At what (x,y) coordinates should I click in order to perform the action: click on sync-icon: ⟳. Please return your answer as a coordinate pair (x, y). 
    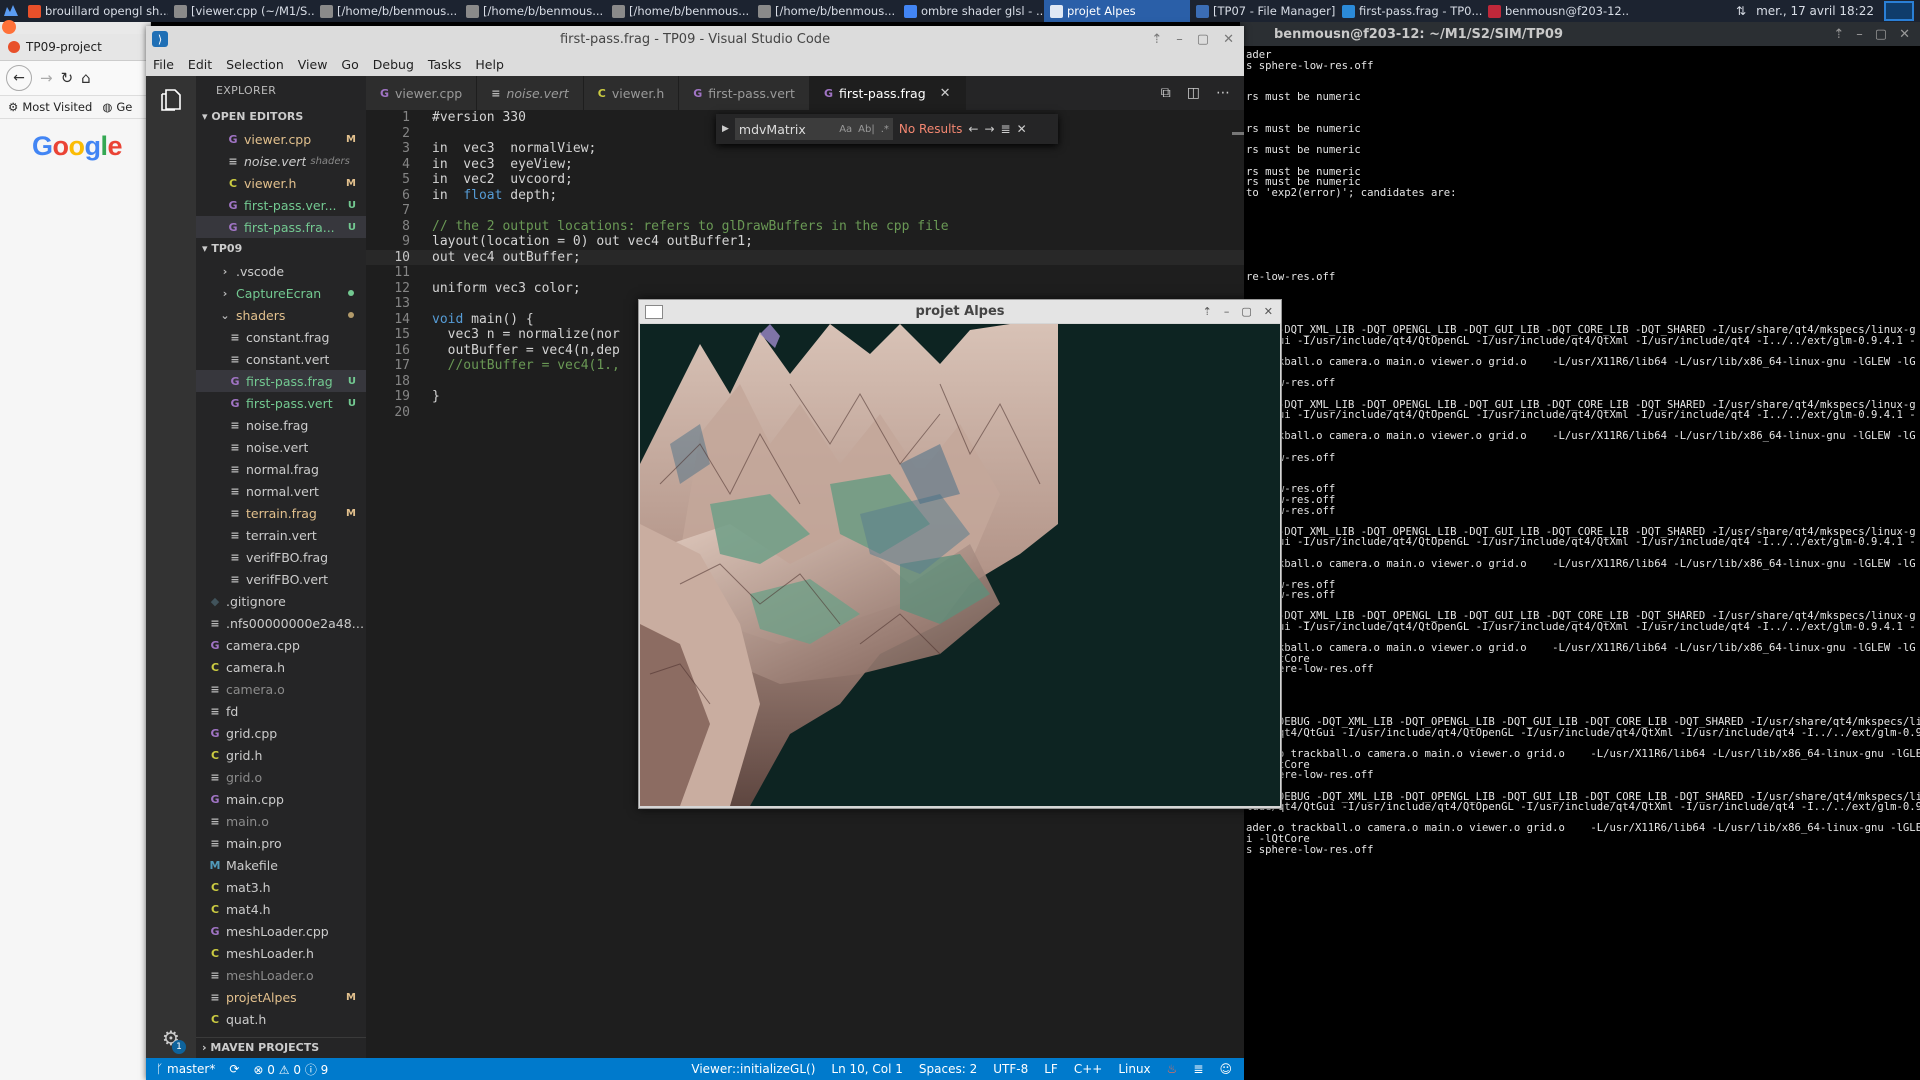
    Looking at the image, I should click on (234, 1069).